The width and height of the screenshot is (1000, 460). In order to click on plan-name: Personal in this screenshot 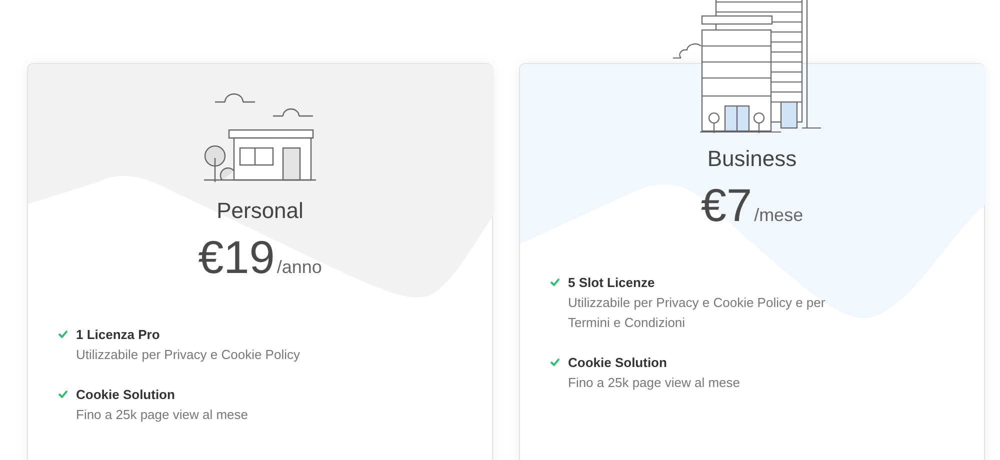, I will do `click(260, 211)`.